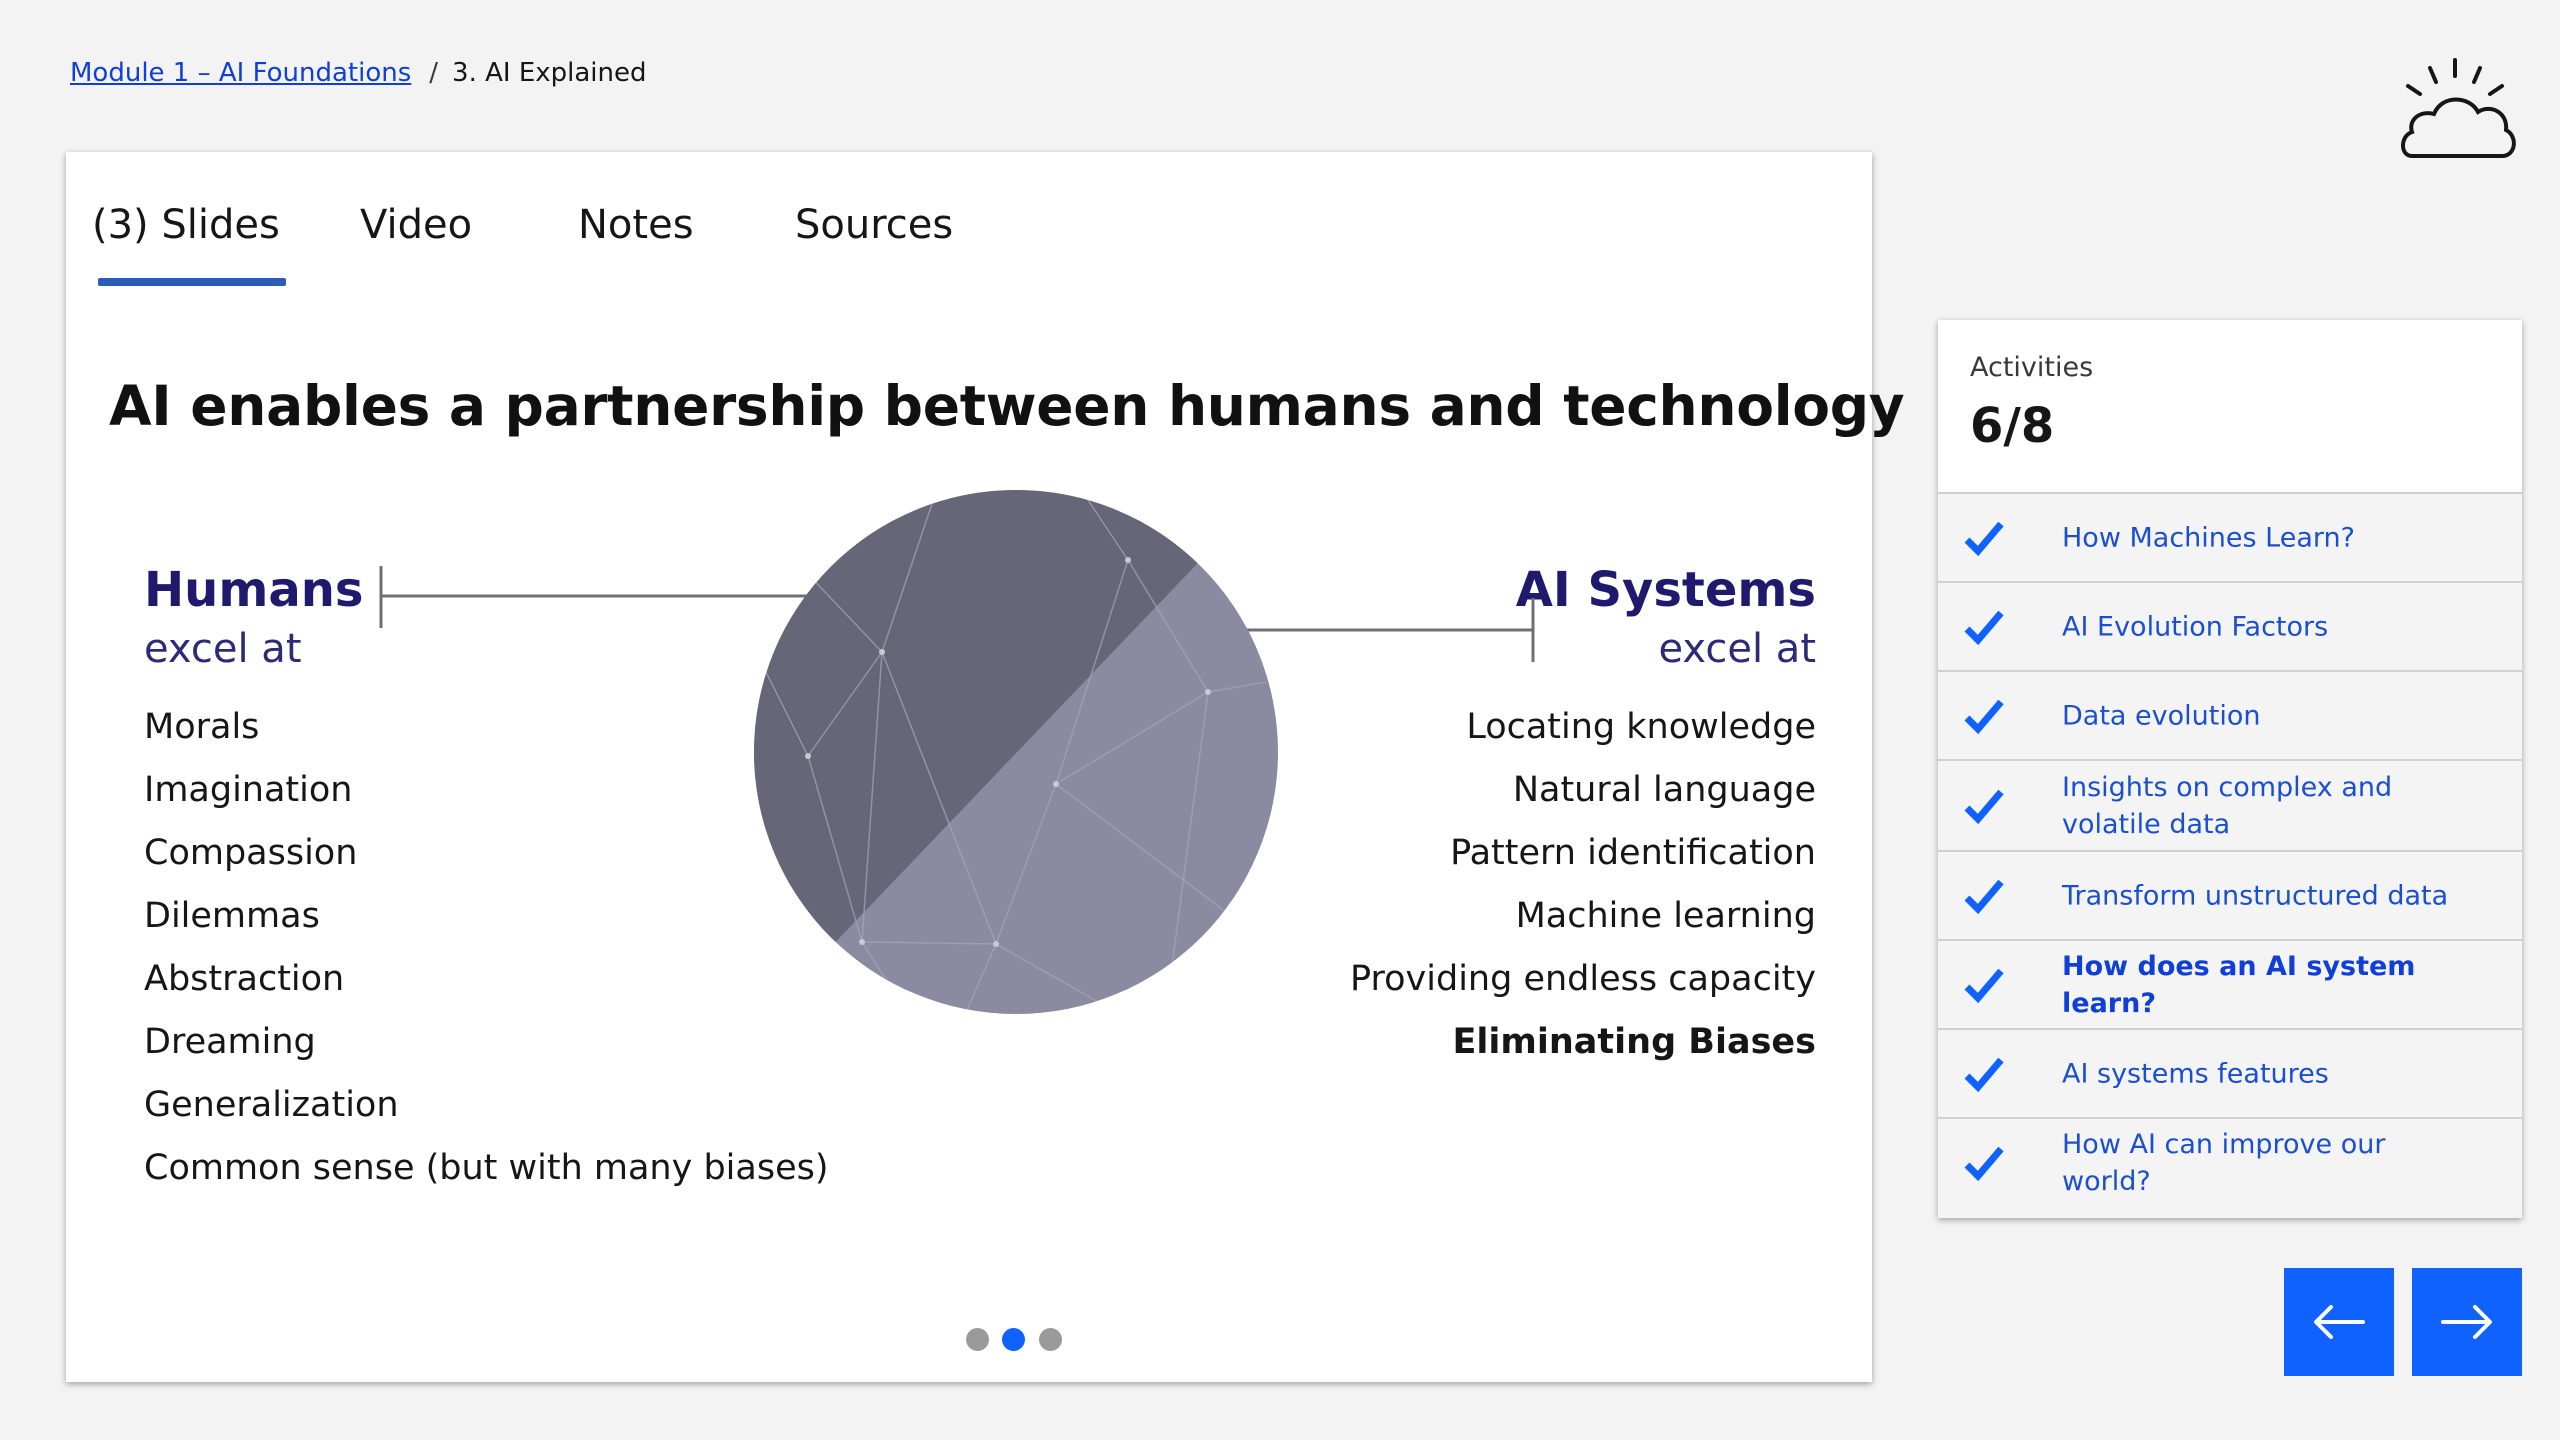 This screenshot has height=1440, width=2560. What do you see at coordinates (549, 73) in the screenshot?
I see `breadcrumb-current: 3. AI Explained` at bounding box center [549, 73].